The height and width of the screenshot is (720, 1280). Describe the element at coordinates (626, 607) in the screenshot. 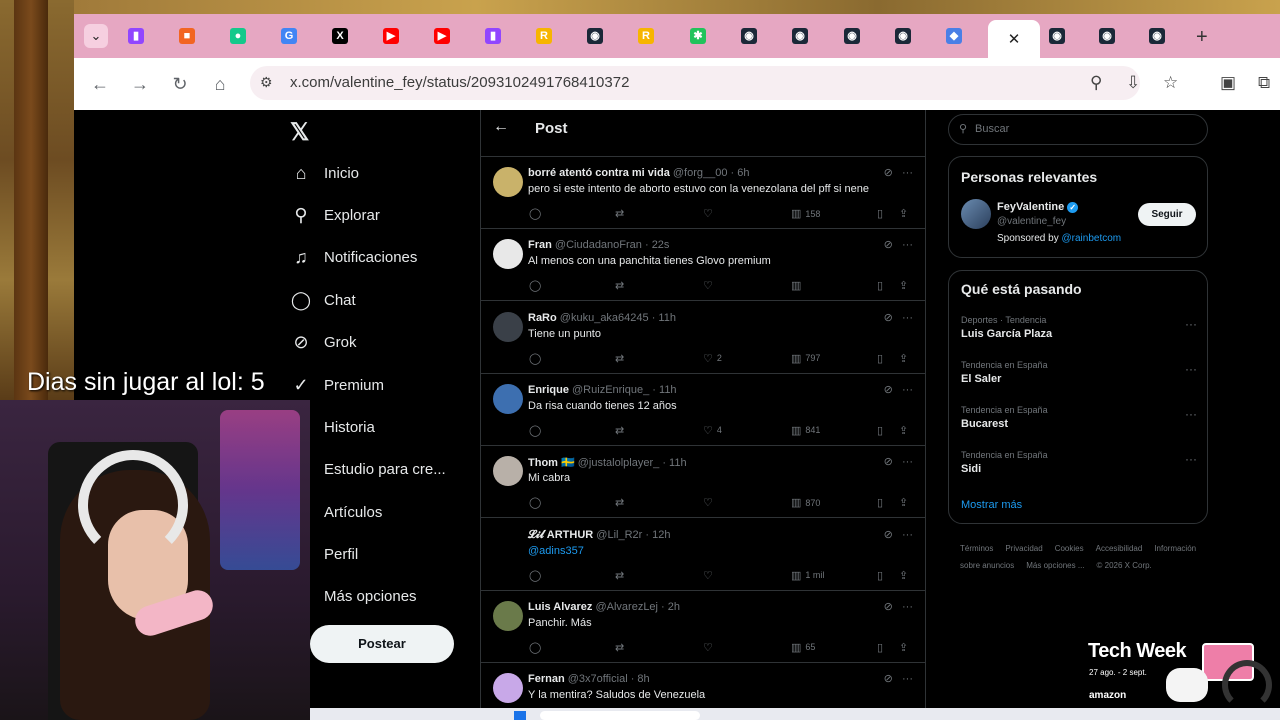

I see `author-handle: @AlvarezLej` at that location.